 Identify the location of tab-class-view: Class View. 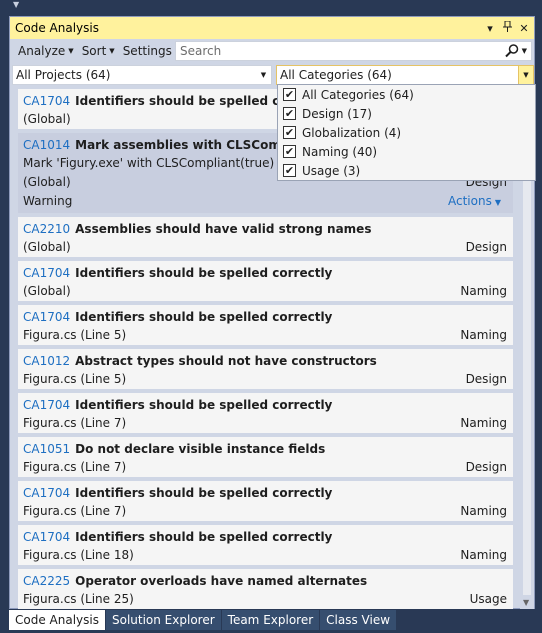
(358, 620).